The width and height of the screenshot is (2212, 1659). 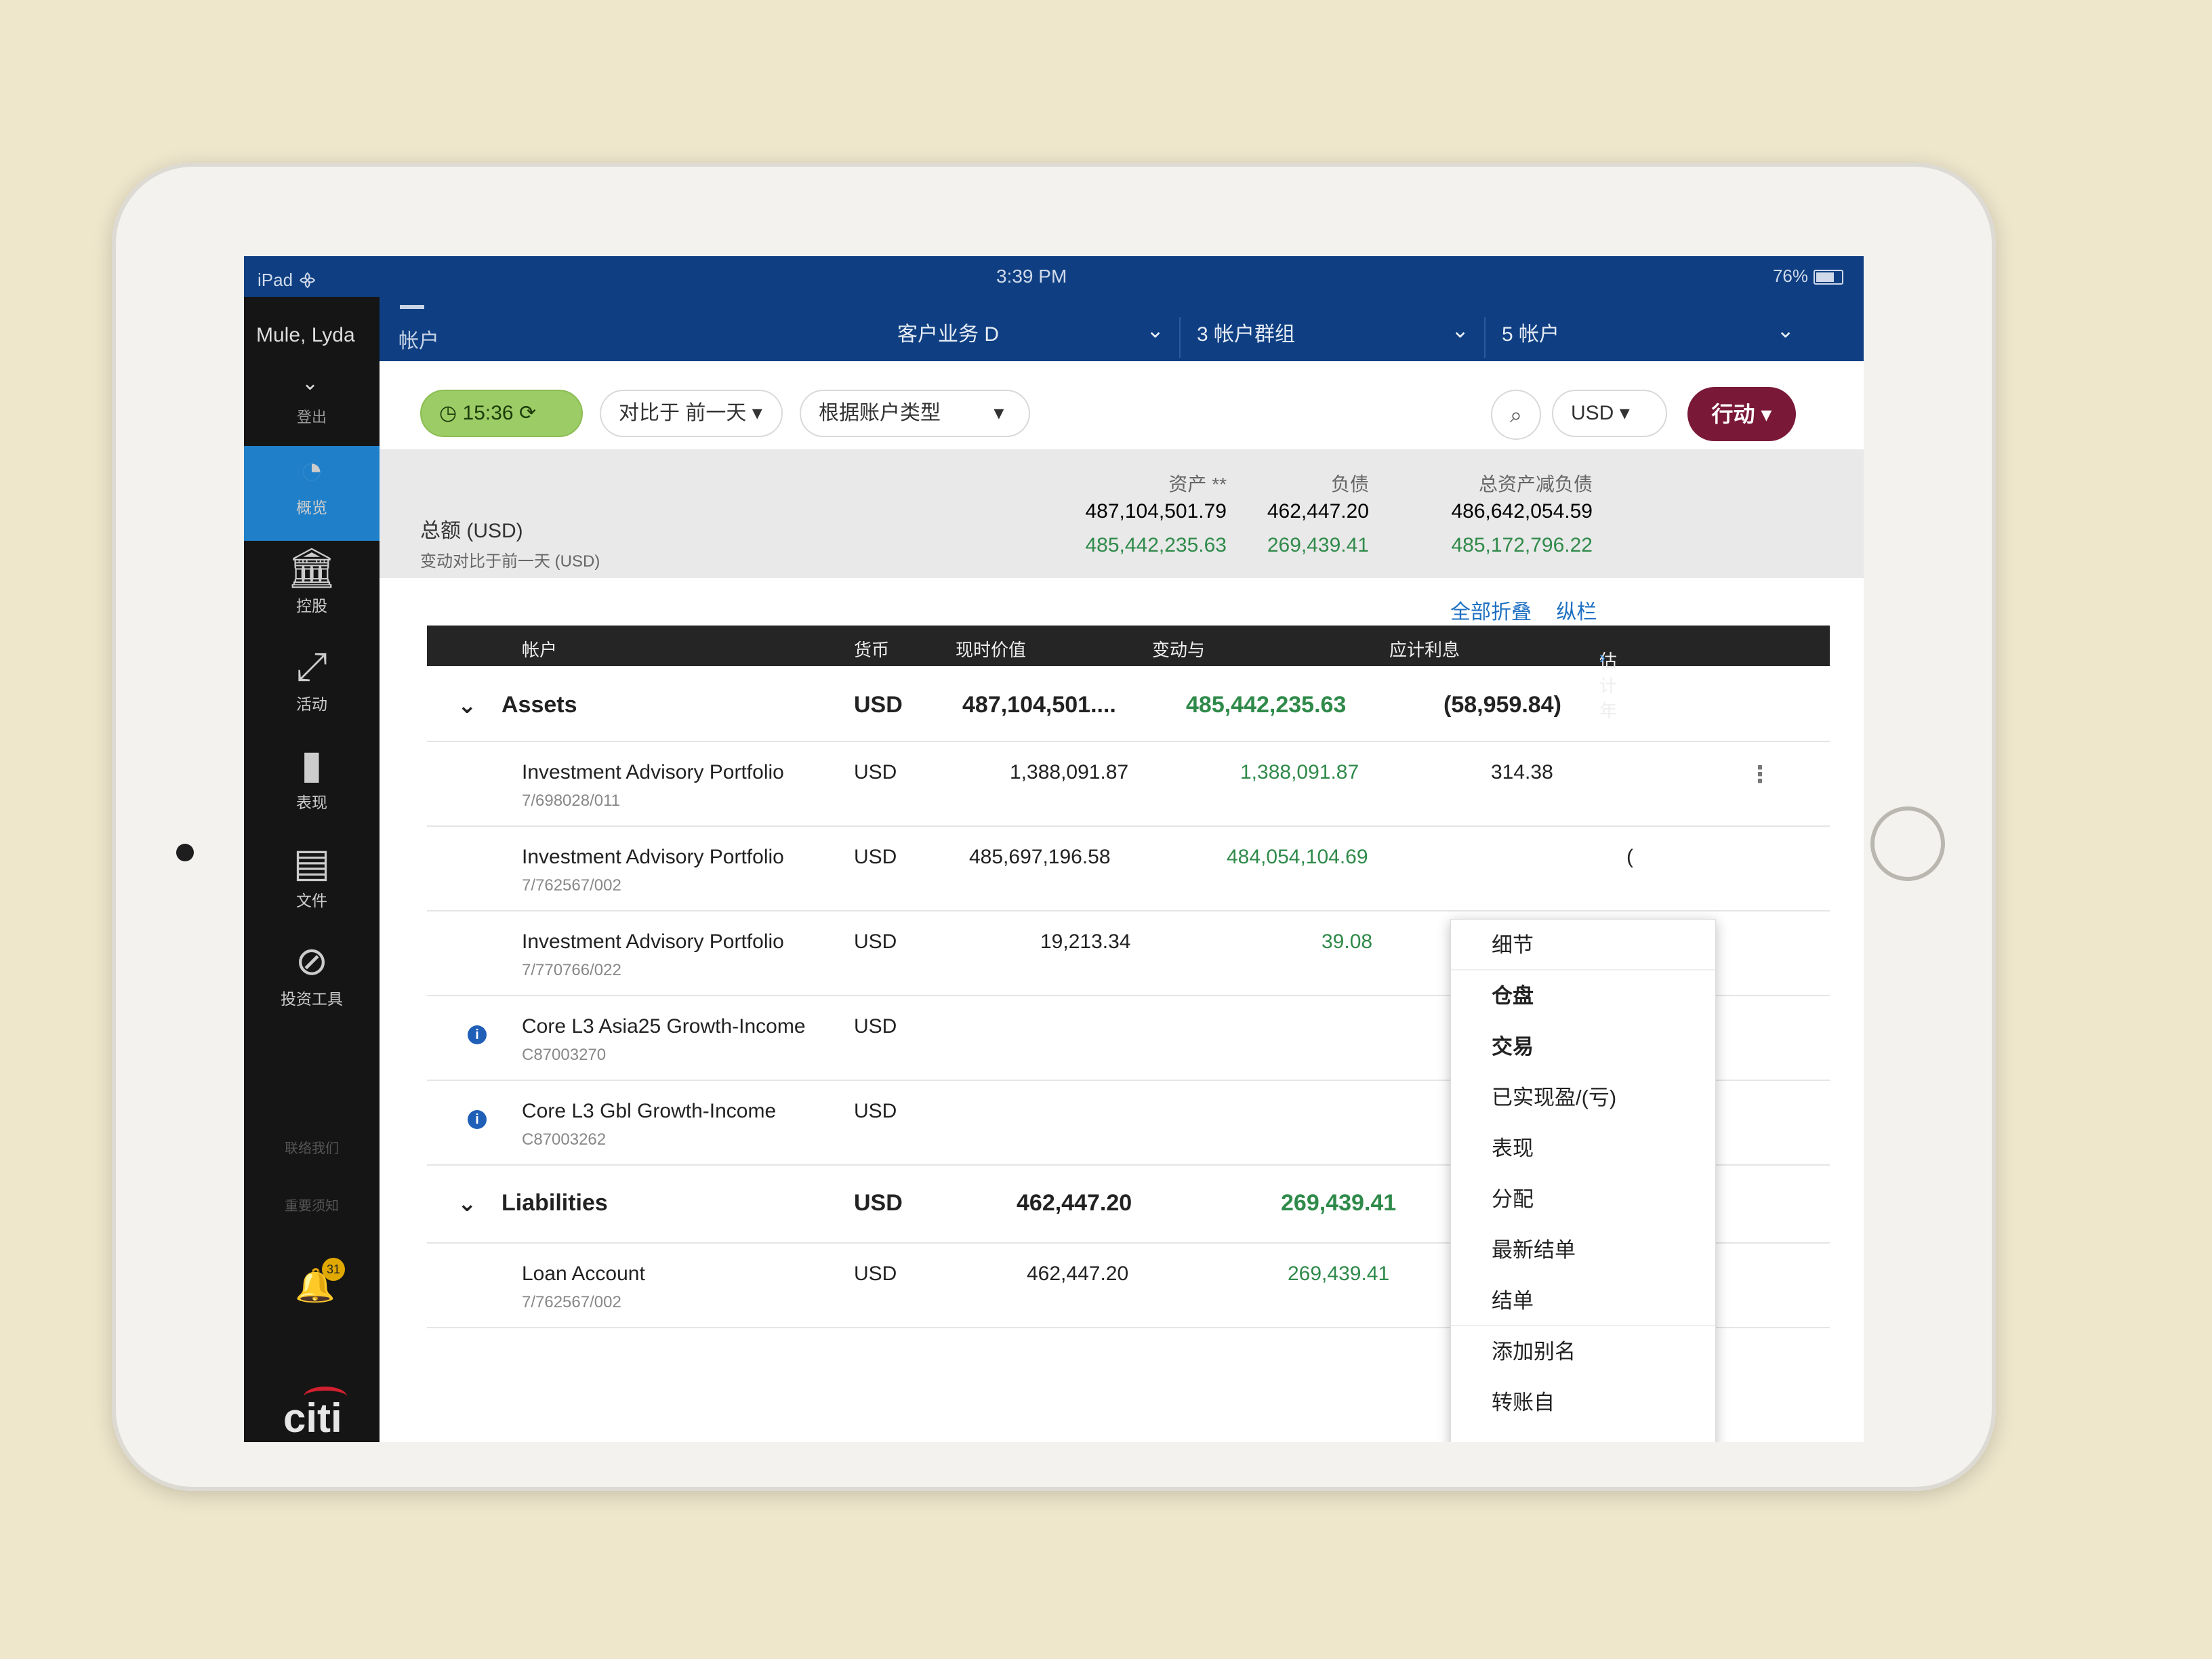 What do you see at coordinates (878, 705) in the screenshot?
I see `group-currency: USD` at bounding box center [878, 705].